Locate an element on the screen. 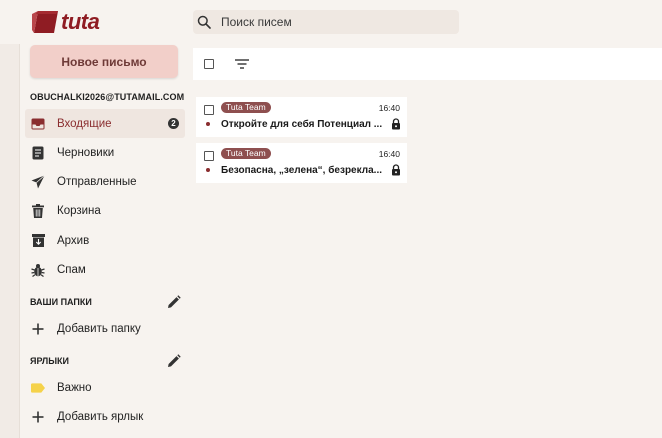 The width and height of the screenshot is (662, 438). folders-section-title: ВАШИ ПАПКИ is located at coordinates (61, 302).